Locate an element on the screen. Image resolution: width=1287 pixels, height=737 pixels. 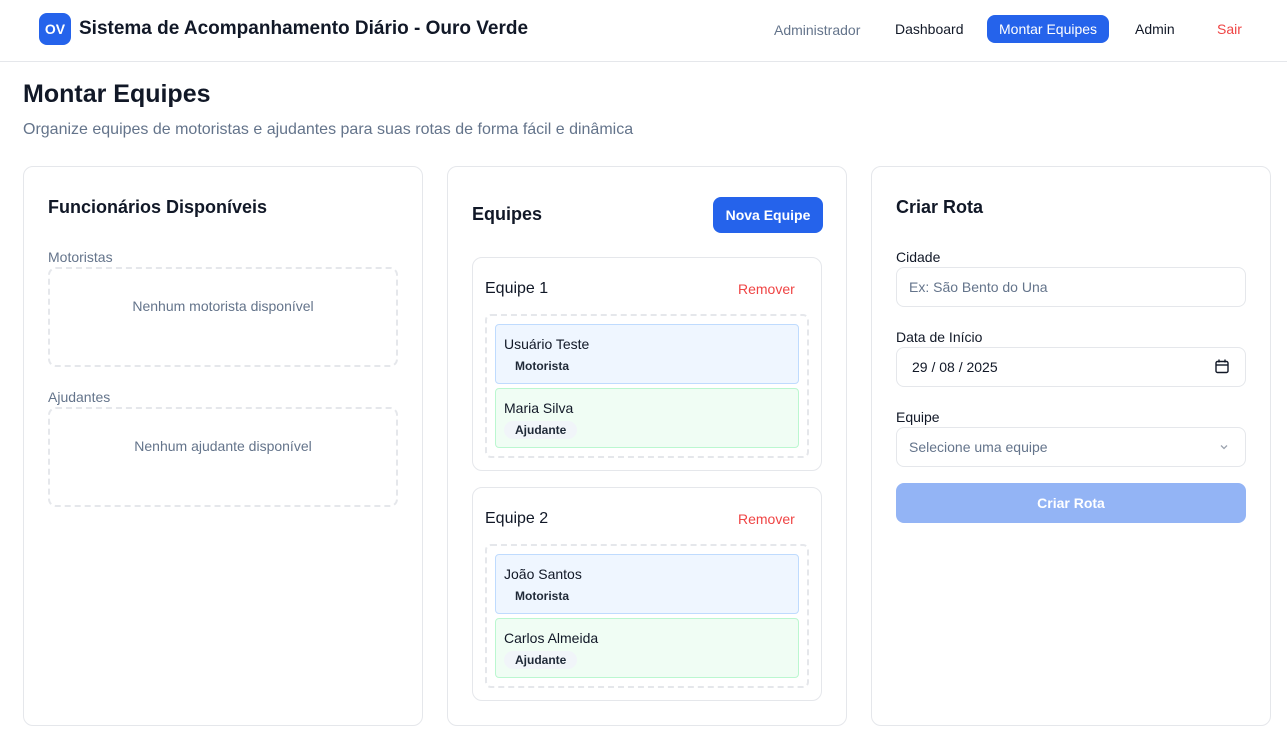
city-input is located at coordinates (1071, 287).